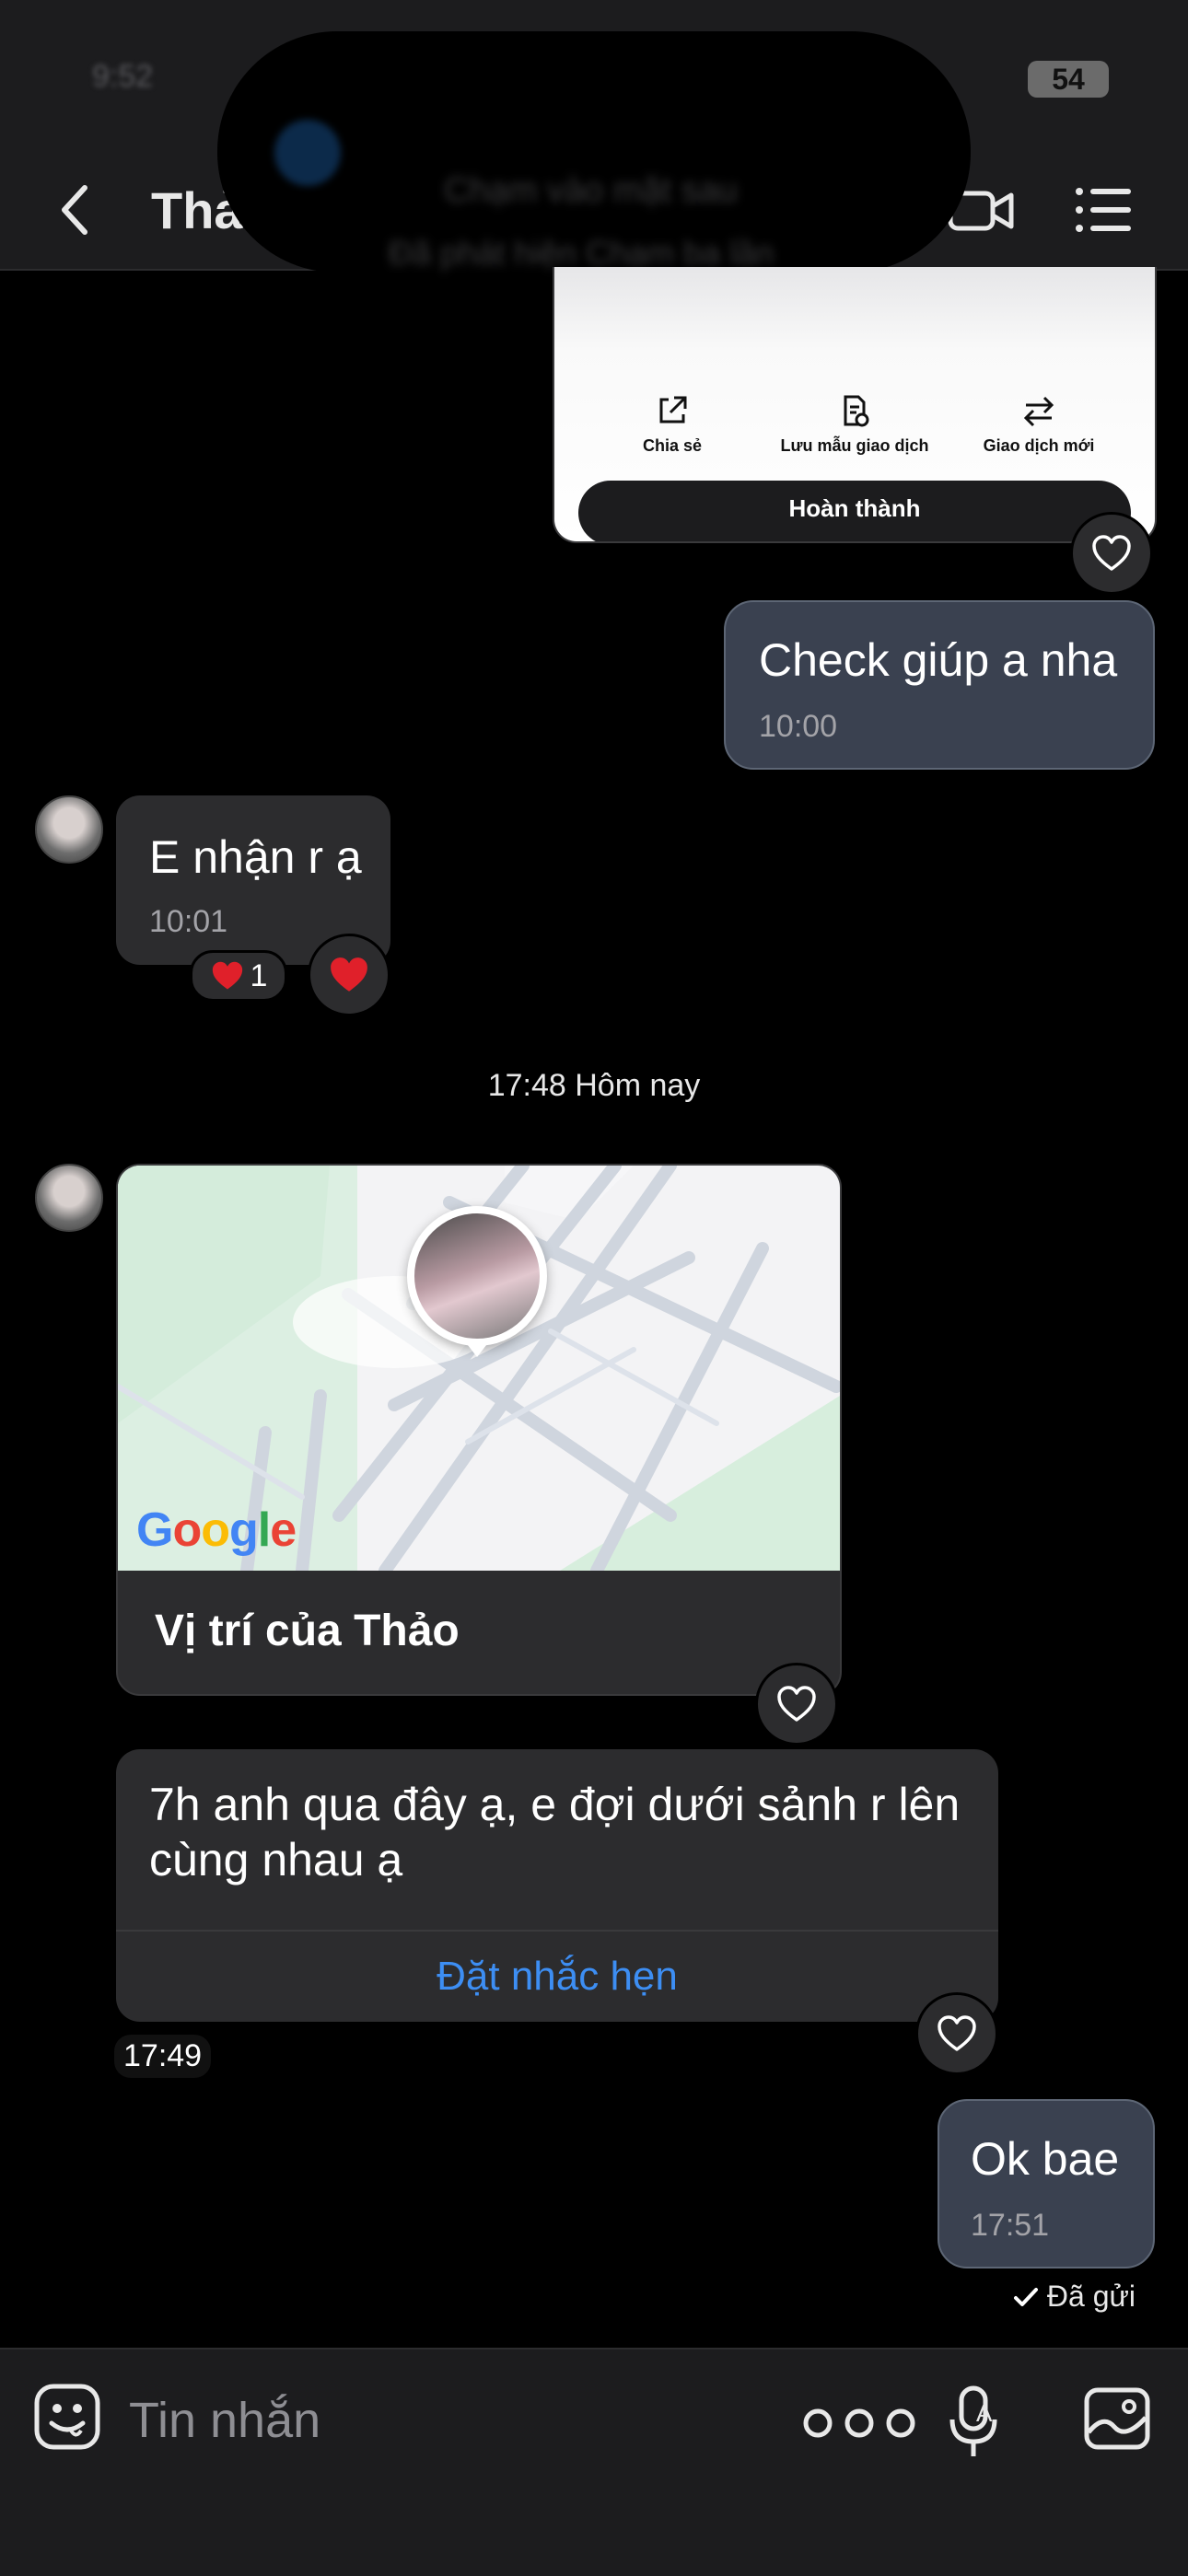 Image resolution: width=1188 pixels, height=2576 pixels. I want to click on delivery-status: Đã gửi, so click(1074, 2297).